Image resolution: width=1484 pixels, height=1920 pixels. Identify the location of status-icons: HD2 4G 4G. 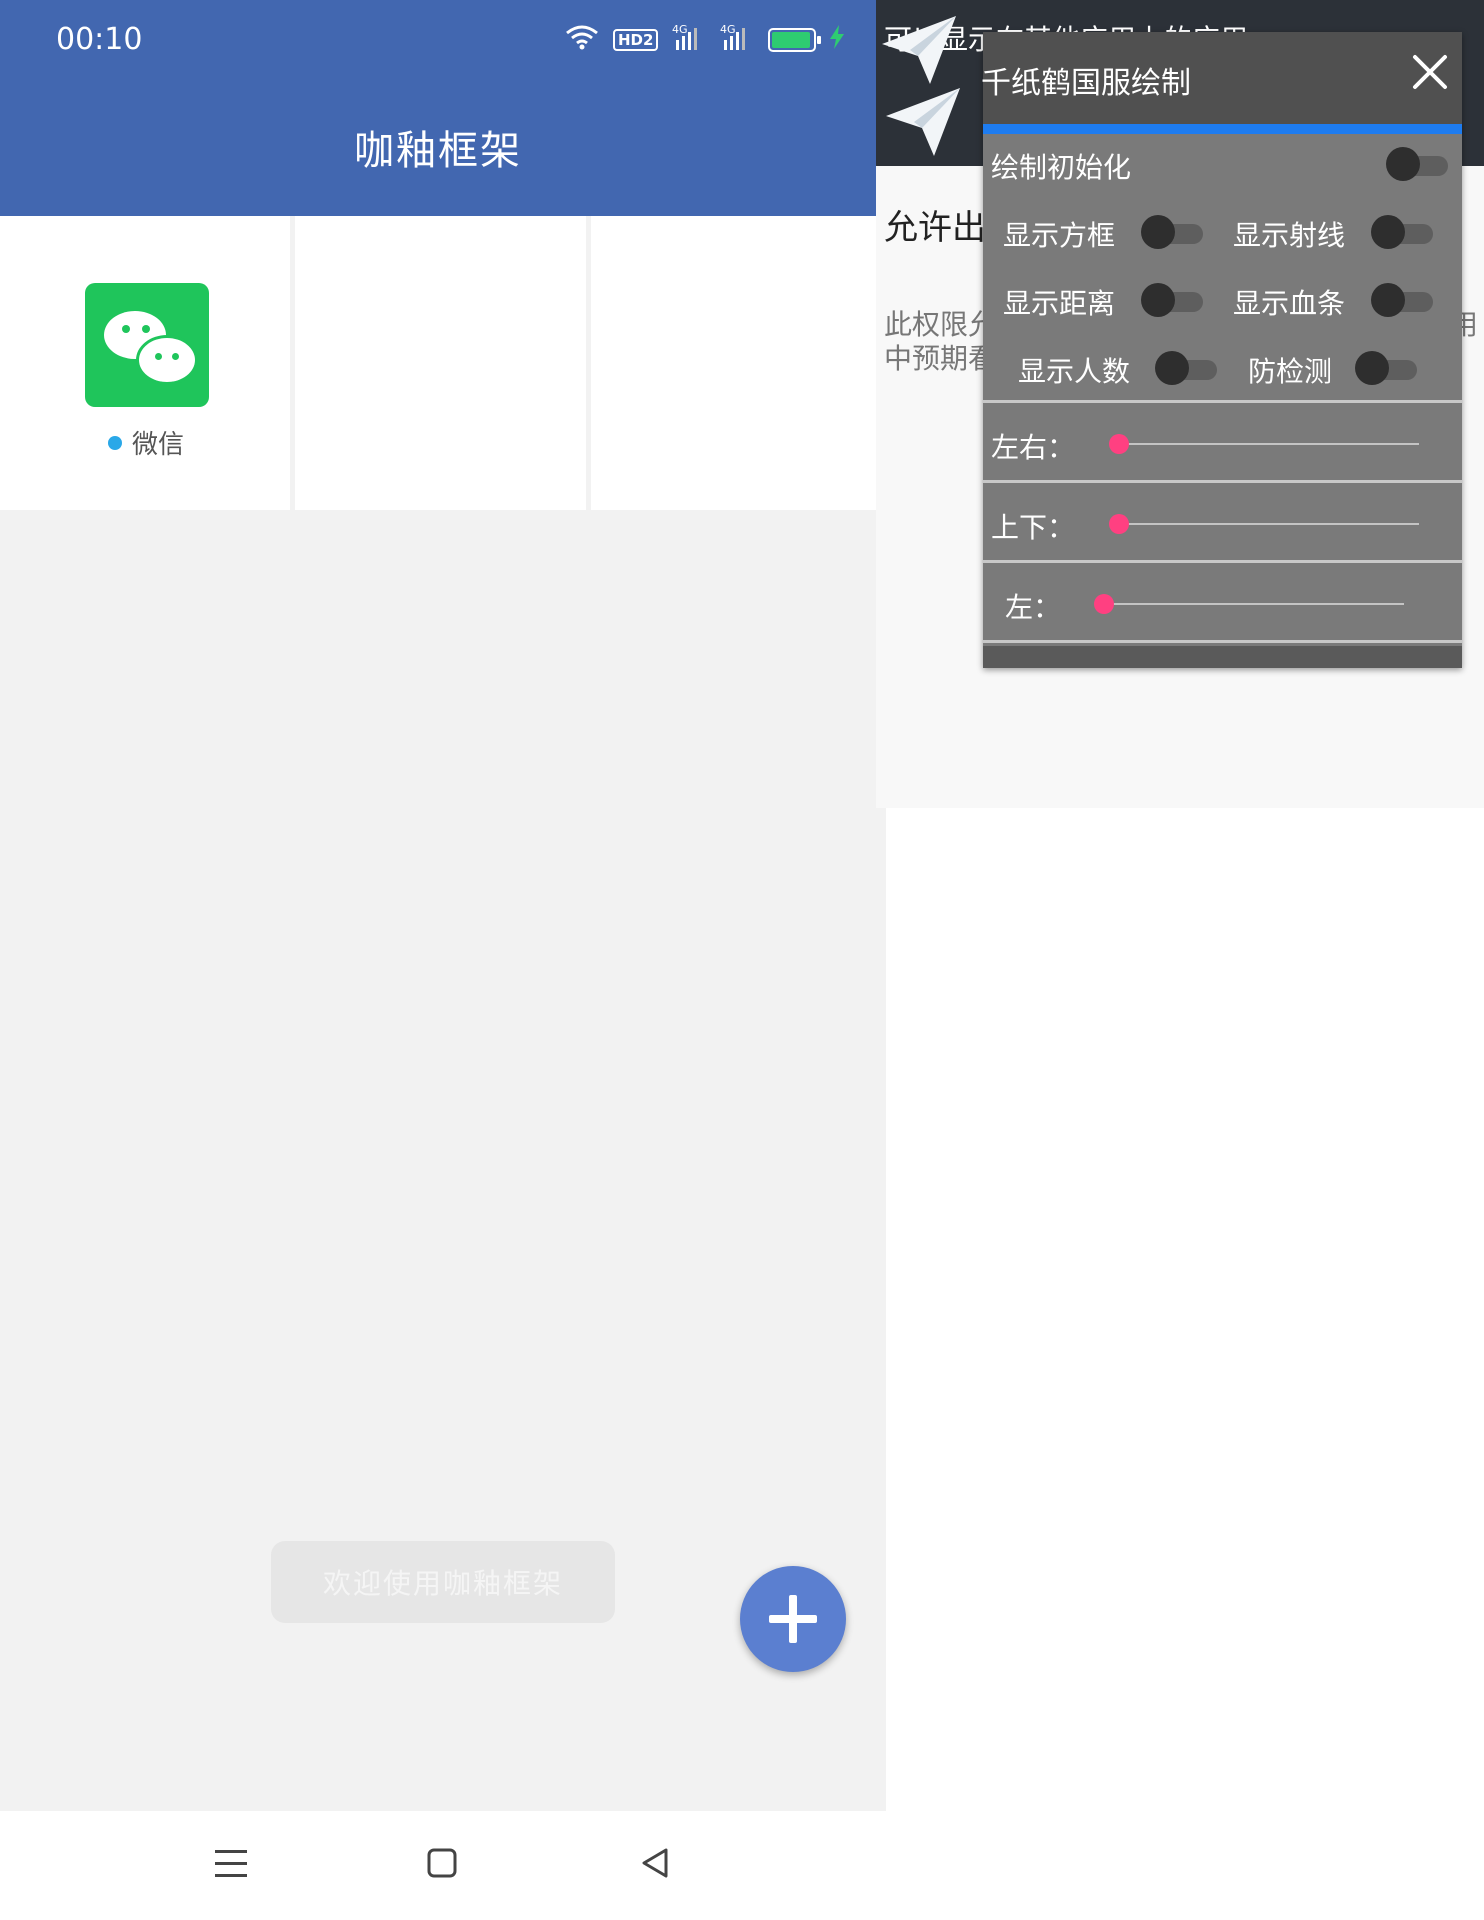
(705, 40).